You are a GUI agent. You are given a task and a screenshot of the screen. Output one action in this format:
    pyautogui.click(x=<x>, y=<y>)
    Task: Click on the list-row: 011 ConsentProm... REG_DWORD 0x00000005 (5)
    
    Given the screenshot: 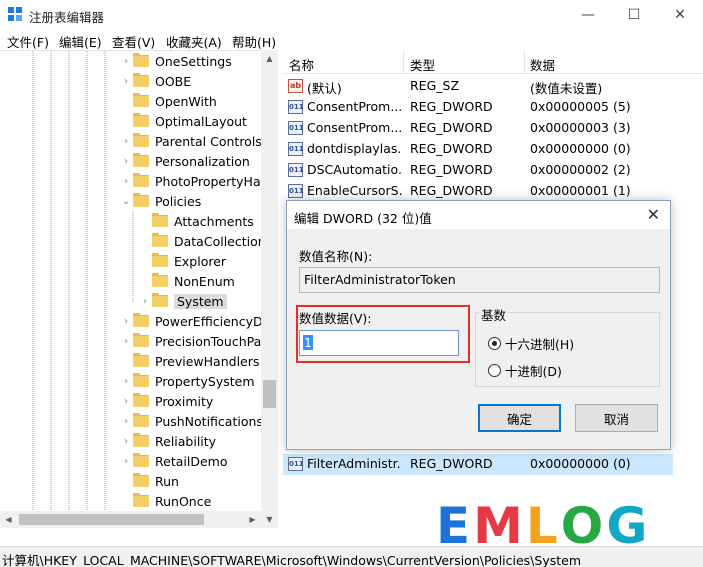 What is the action you would take?
    pyautogui.click(x=478, y=107)
    